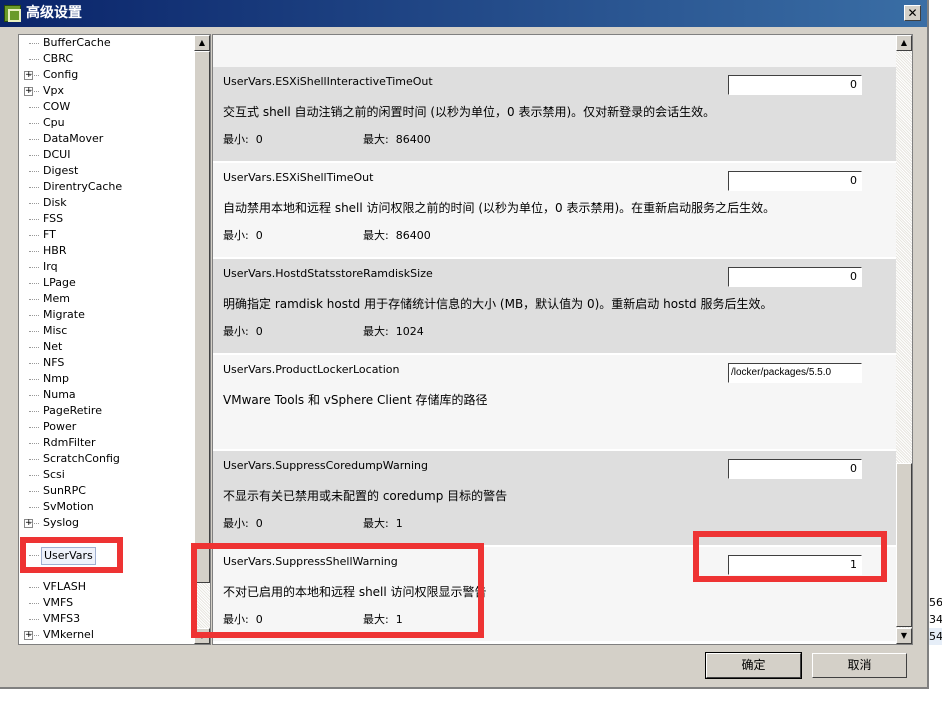 Image resolution: width=942 pixels, height=708 pixels. Describe the element at coordinates (337, 590) in the screenshot. I see `highlight-box-setting` at that location.